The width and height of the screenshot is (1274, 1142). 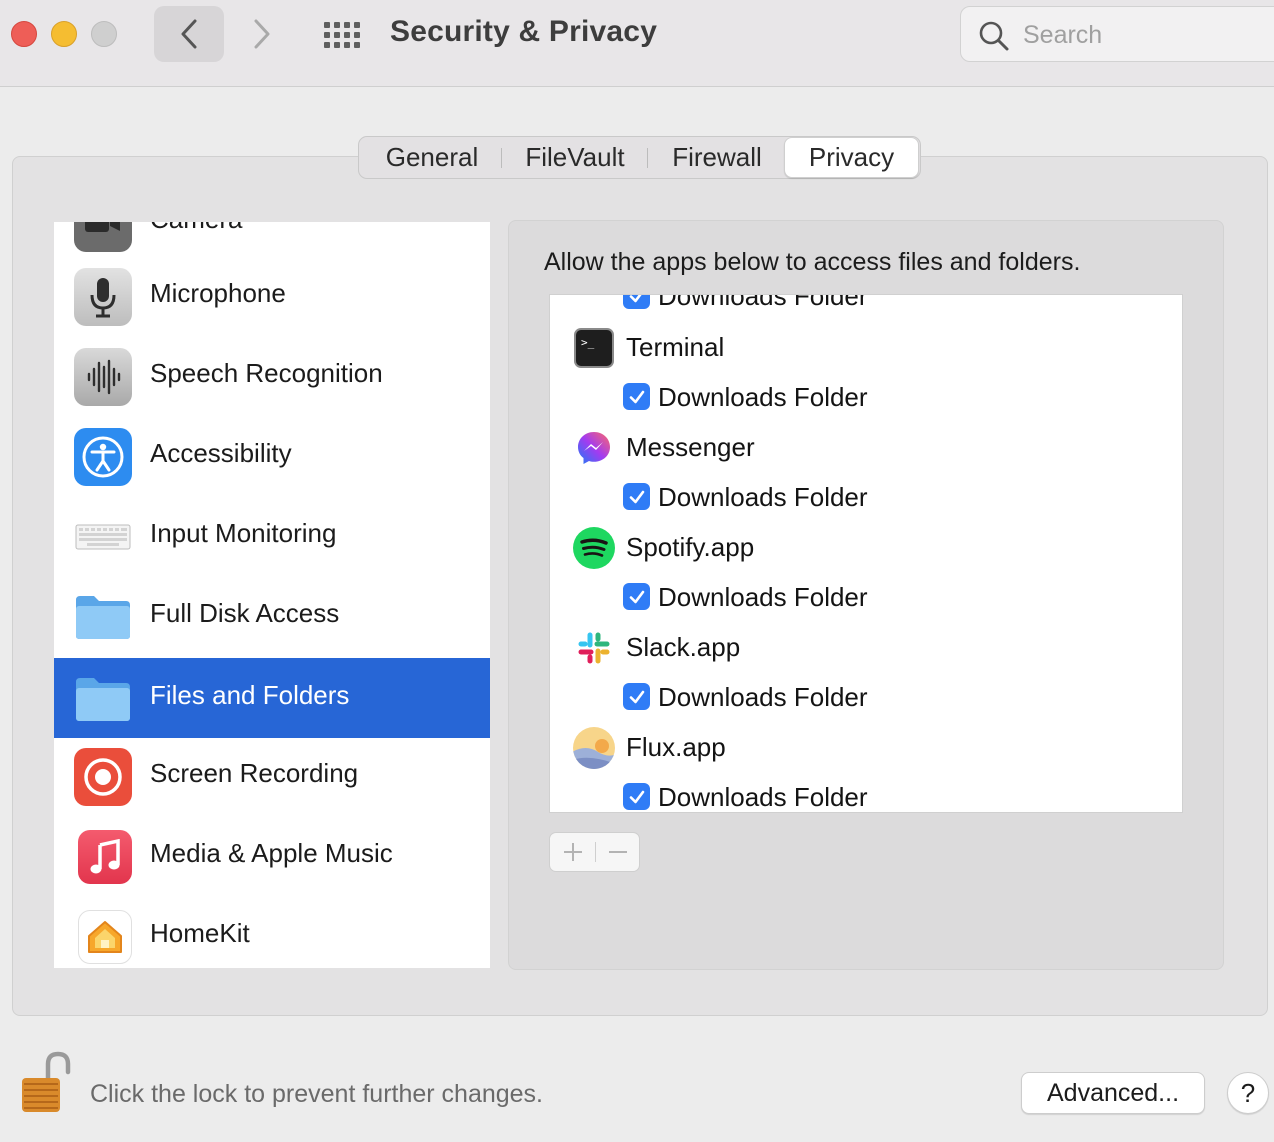 What do you see at coordinates (866, 547) in the screenshot?
I see `app-row-spotify: Spotify.app` at bounding box center [866, 547].